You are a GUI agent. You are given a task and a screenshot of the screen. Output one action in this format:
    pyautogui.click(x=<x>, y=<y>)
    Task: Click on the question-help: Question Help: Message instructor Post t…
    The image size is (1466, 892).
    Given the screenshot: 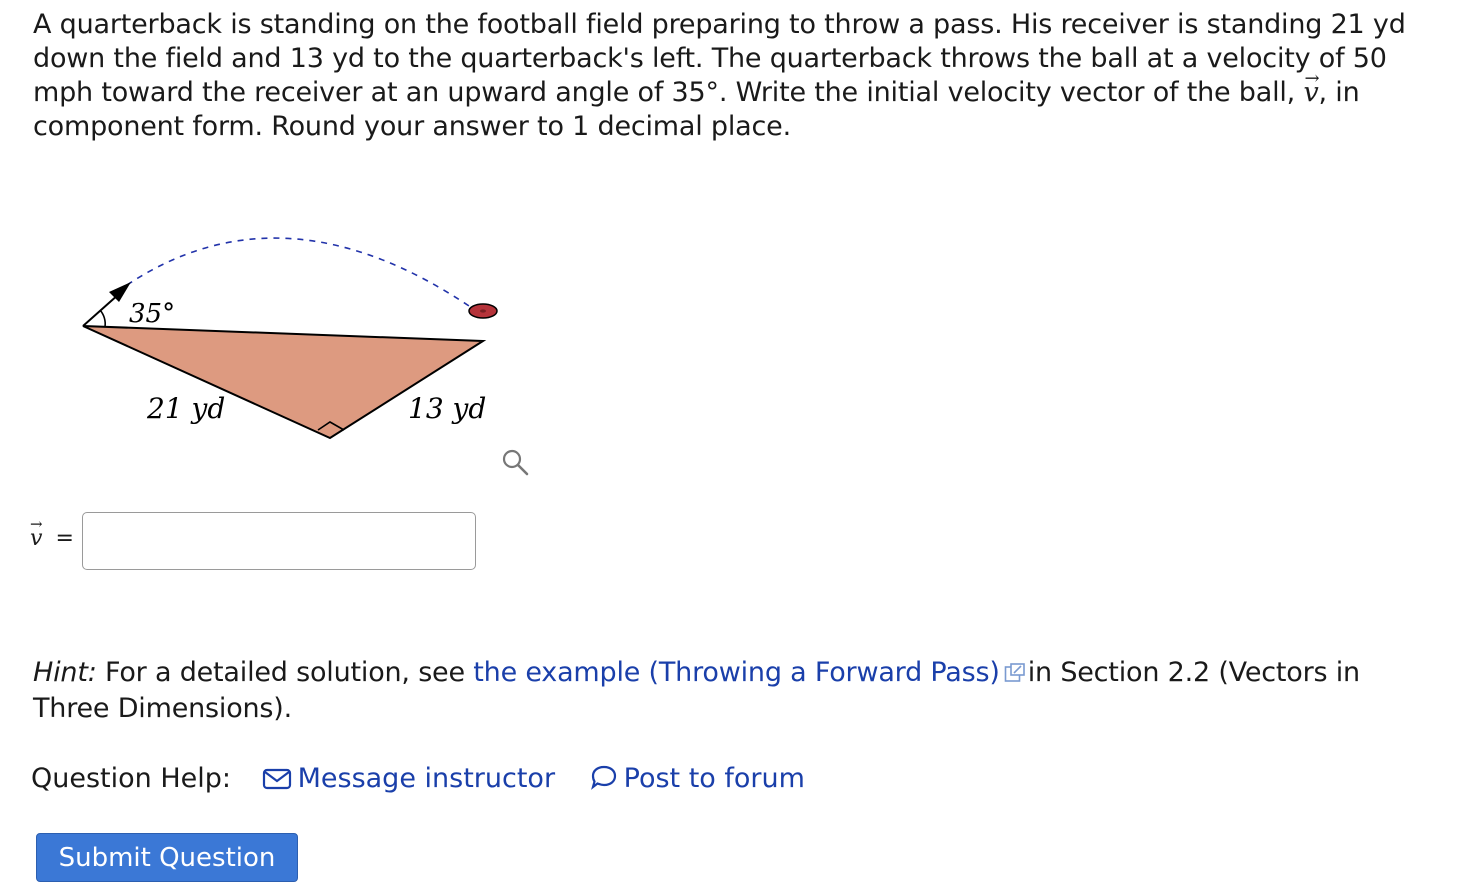 What is the action you would take?
    pyautogui.click(x=431, y=779)
    